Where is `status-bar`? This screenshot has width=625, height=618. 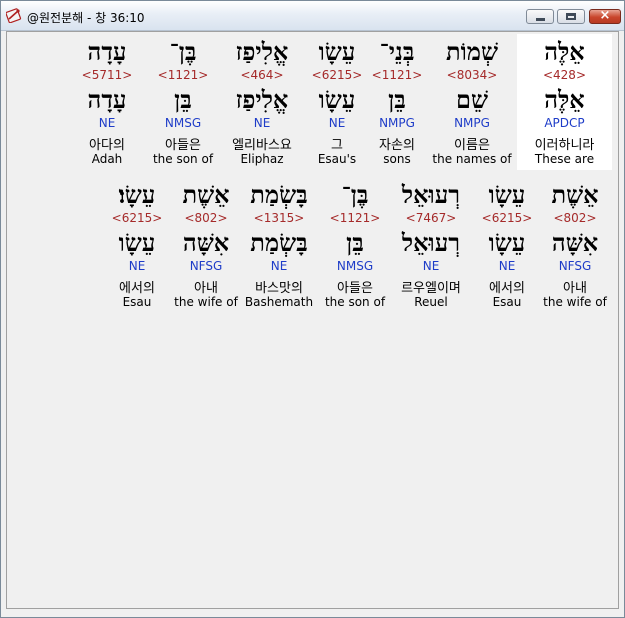
status-bar is located at coordinates (312, 614).